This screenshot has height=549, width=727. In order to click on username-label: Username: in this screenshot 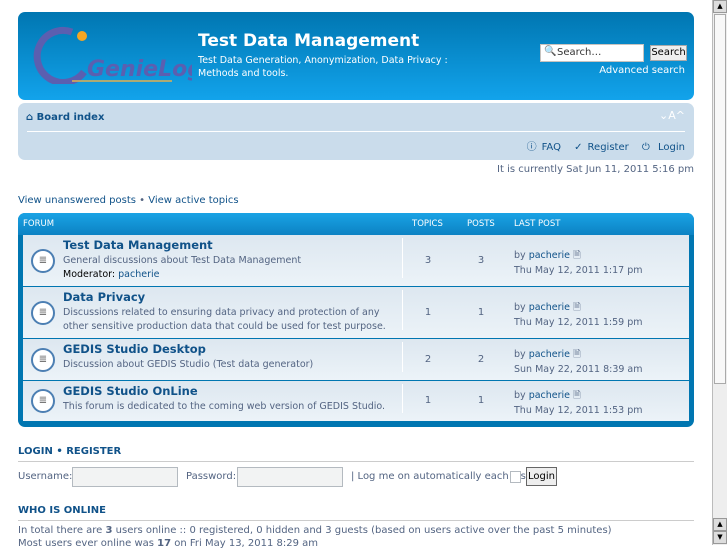, I will do `click(45, 476)`.